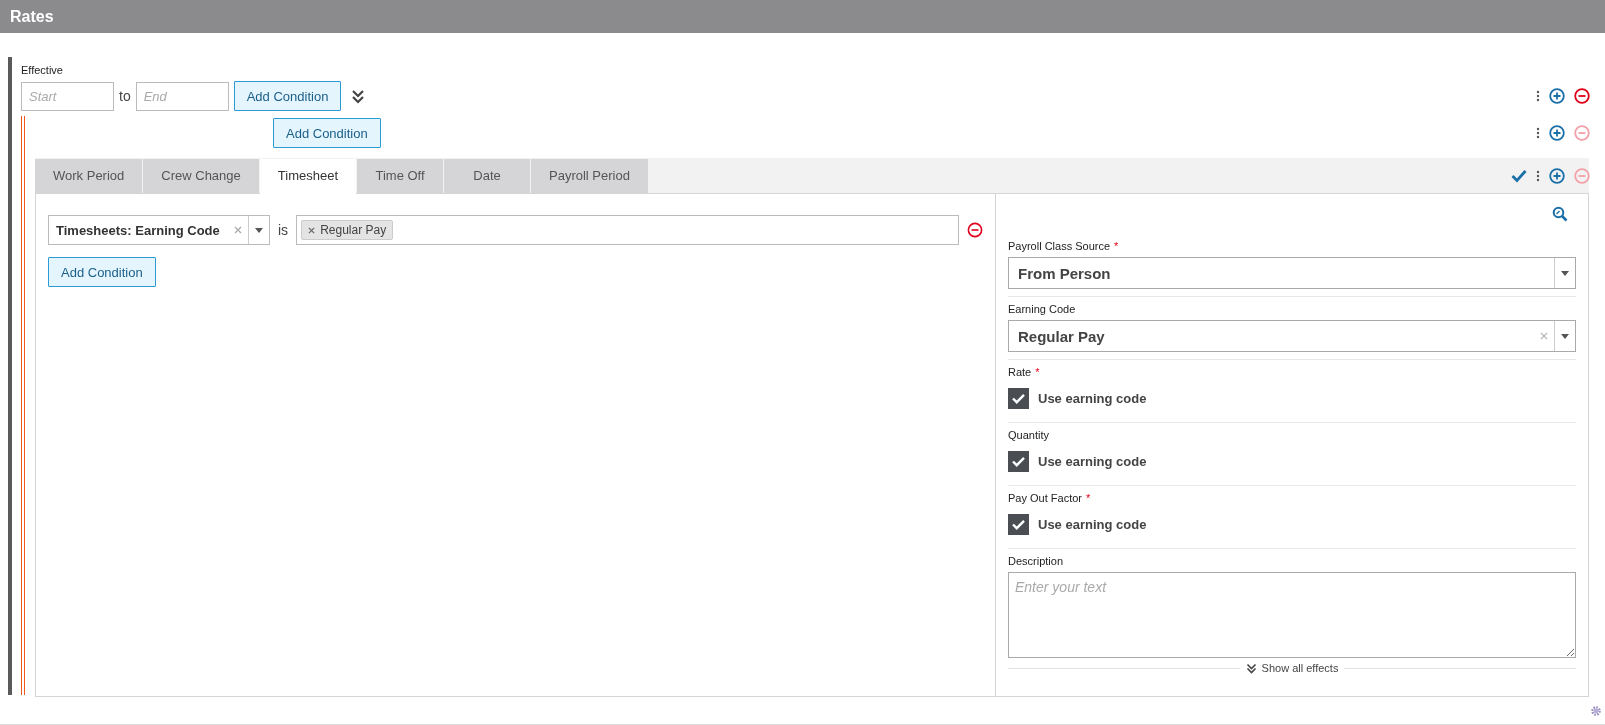 Image resolution: width=1605 pixels, height=725 pixels. I want to click on tab: Date, so click(487, 176).